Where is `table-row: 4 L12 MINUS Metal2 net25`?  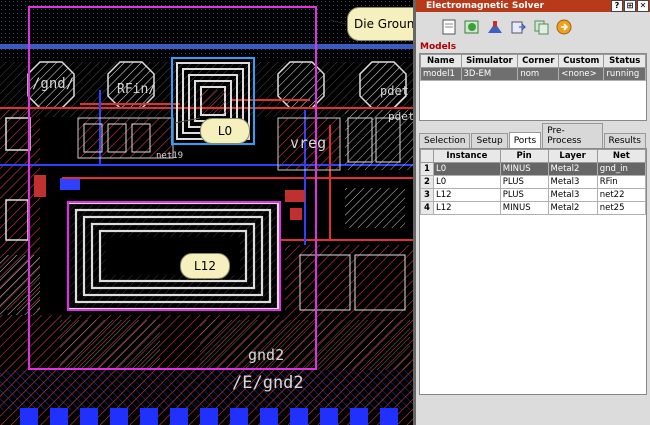 table-row: 4 L12 MINUS Metal2 net25 is located at coordinates (533, 208).